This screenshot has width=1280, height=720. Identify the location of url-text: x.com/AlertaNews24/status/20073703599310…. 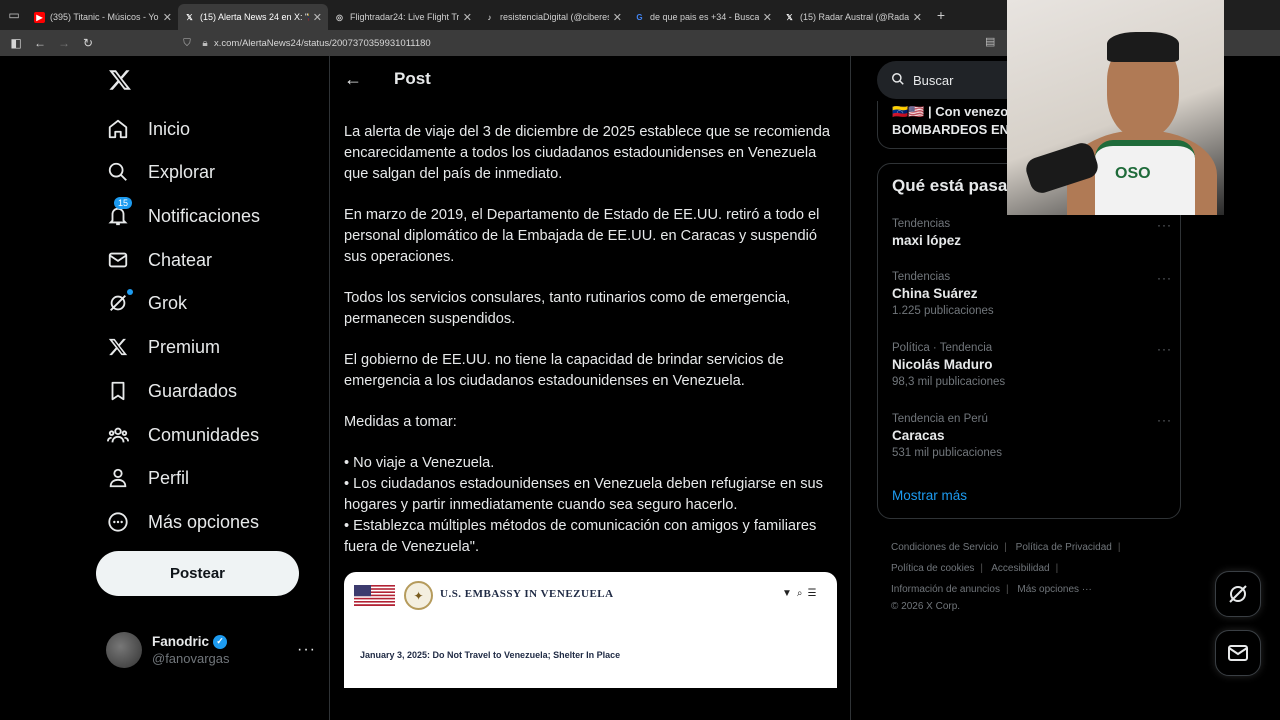
(322, 43).